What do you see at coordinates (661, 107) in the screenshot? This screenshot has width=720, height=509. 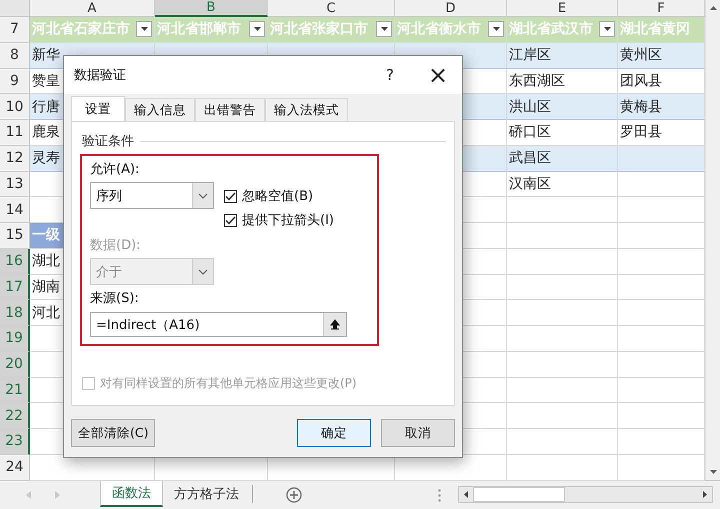 I see `table-cell: 黄梅县` at bounding box center [661, 107].